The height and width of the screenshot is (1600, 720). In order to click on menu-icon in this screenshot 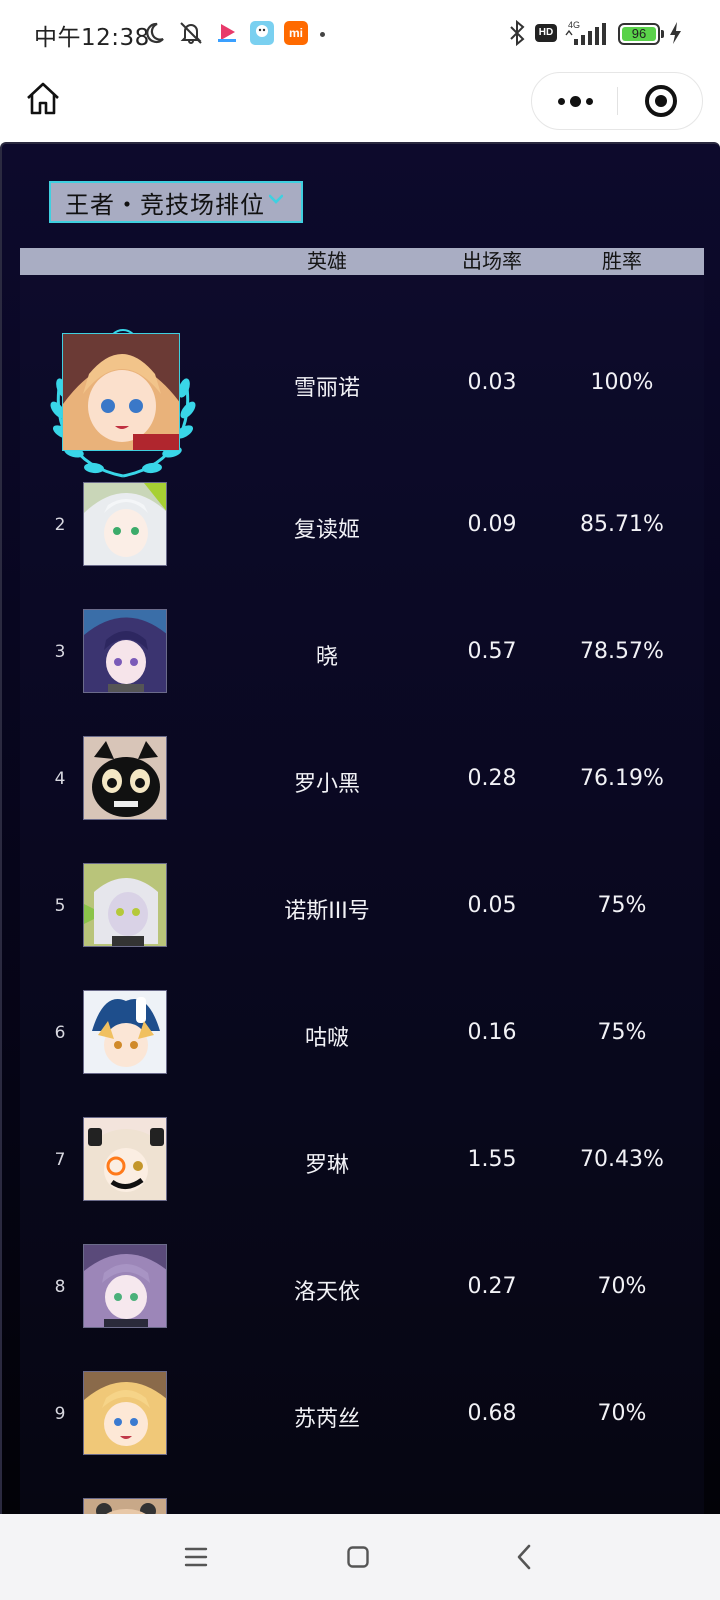, I will do `click(196, 1557)`.